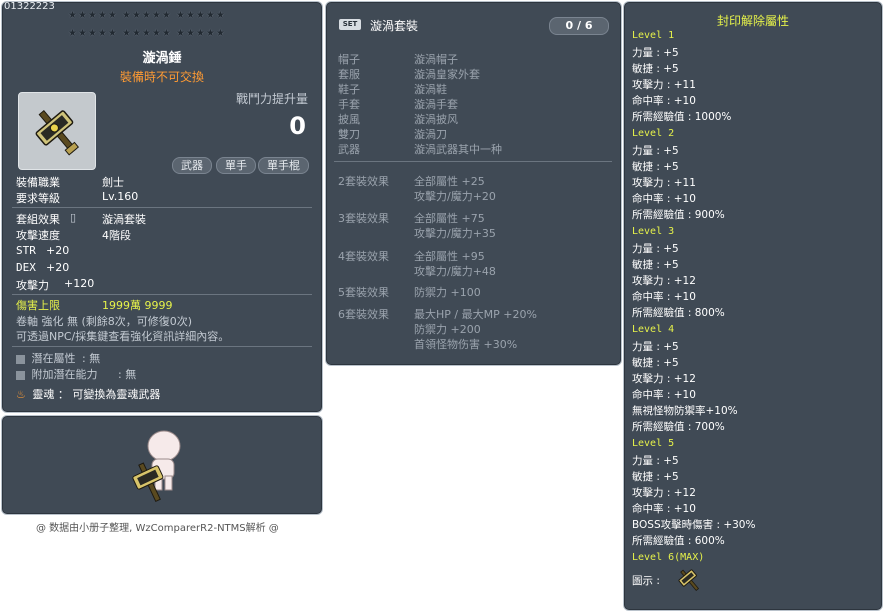  I want to click on stat-atk-label: 攻擊力, so click(32, 285).